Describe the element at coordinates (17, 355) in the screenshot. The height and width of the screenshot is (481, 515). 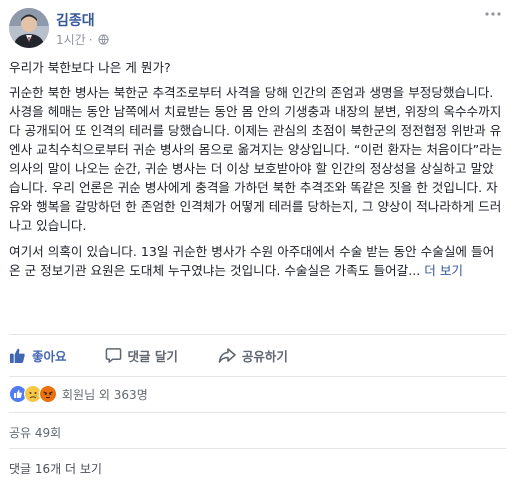
I see `thumbs-up-icon` at that location.